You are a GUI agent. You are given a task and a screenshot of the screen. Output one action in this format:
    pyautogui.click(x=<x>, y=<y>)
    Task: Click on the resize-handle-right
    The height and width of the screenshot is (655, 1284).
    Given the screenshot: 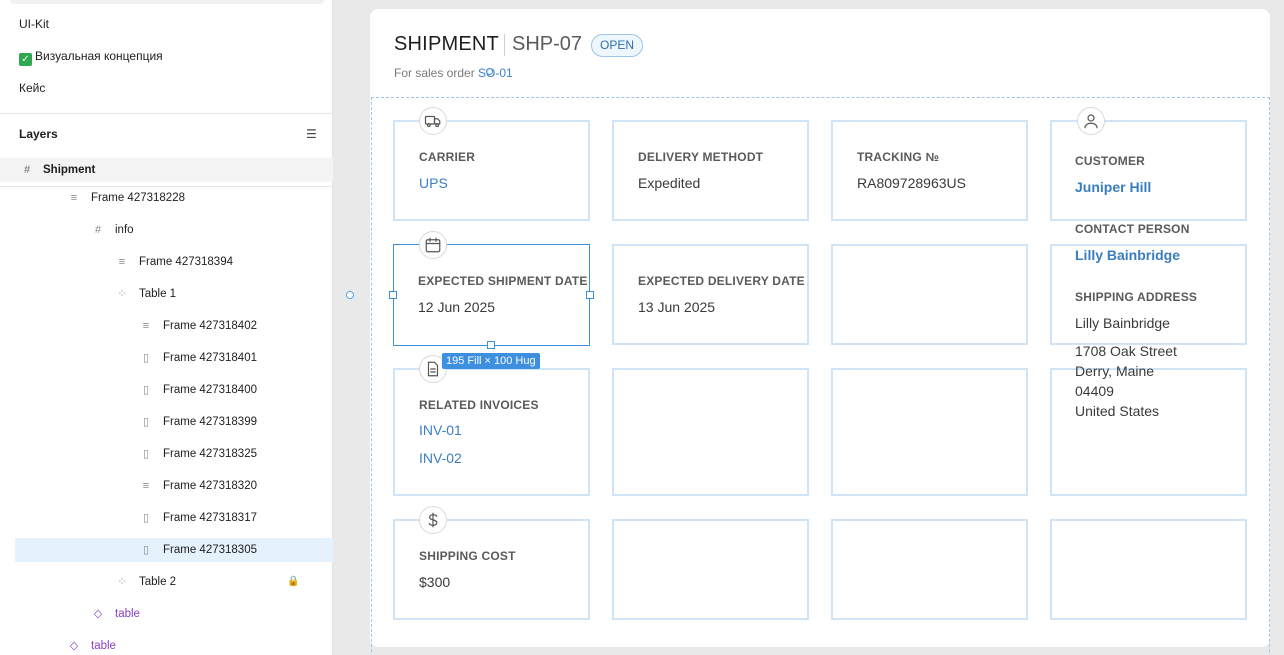 What is the action you would take?
    pyautogui.click(x=590, y=295)
    